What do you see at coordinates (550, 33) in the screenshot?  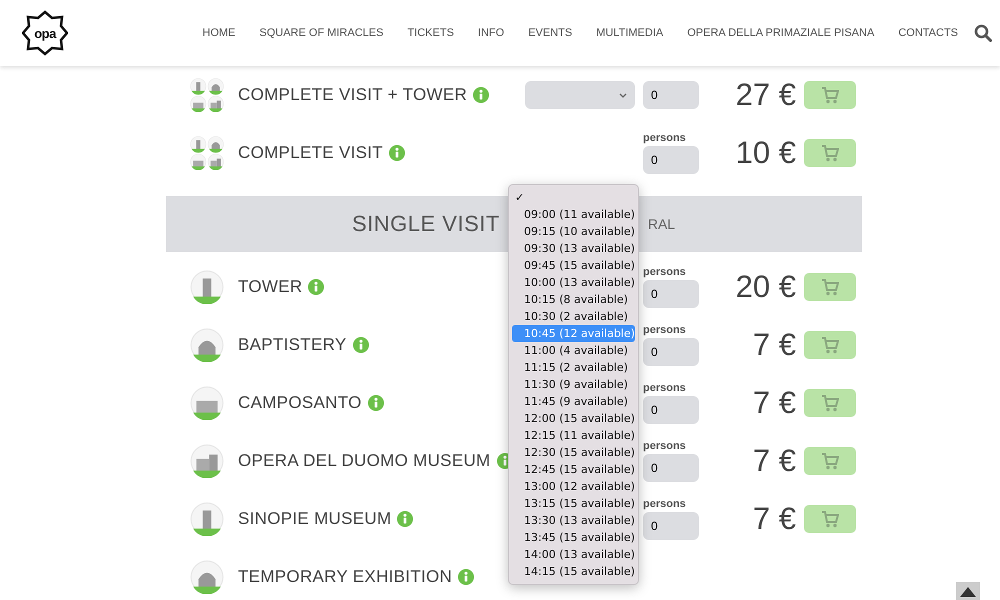 I see `nav-link: EVENTS` at bounding box center [550, 33].